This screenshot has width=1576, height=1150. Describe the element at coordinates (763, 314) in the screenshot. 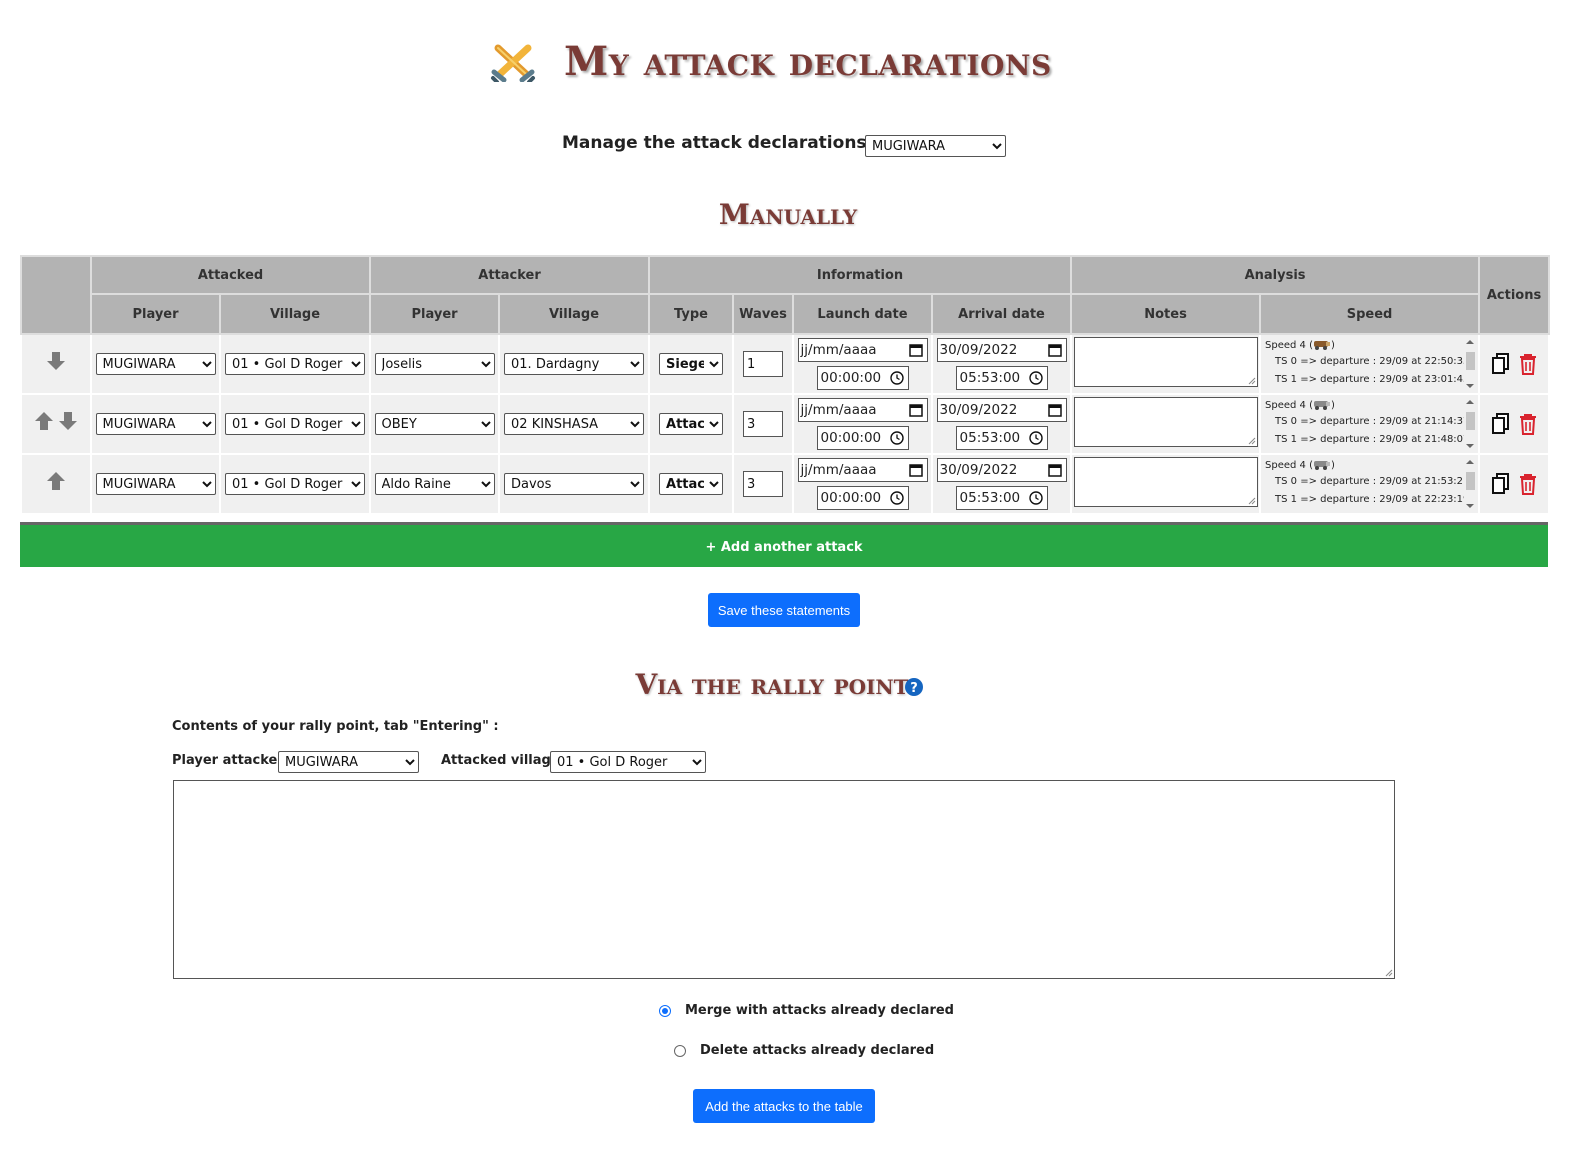

I see `col-waves: Waves` at that location.